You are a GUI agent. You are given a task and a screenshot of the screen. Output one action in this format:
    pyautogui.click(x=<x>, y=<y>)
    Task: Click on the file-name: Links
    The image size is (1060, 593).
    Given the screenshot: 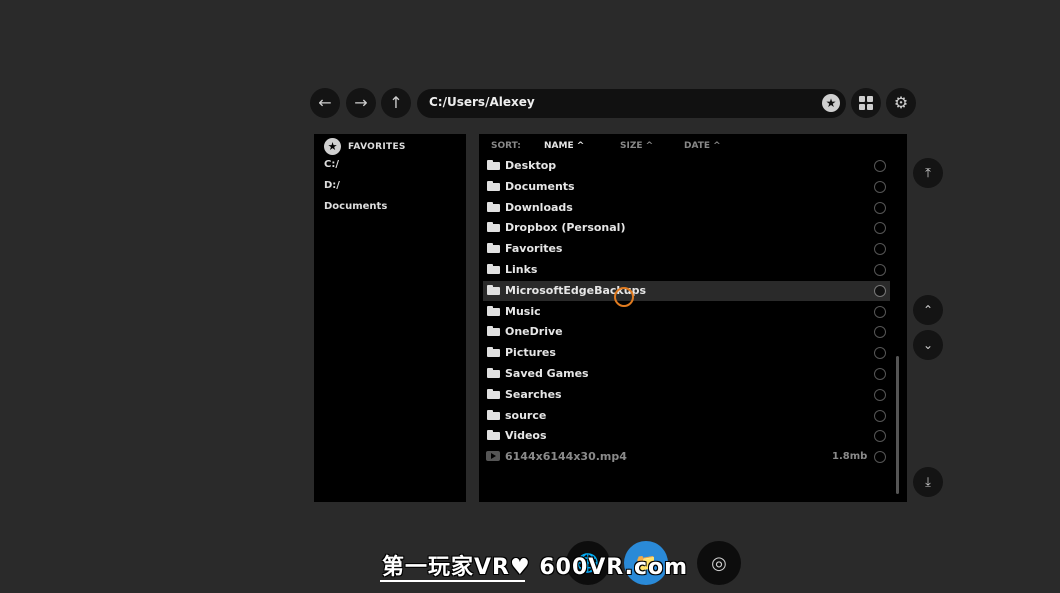 What is the action you would take?
    pyautogui.click(x=521, y=269)
    